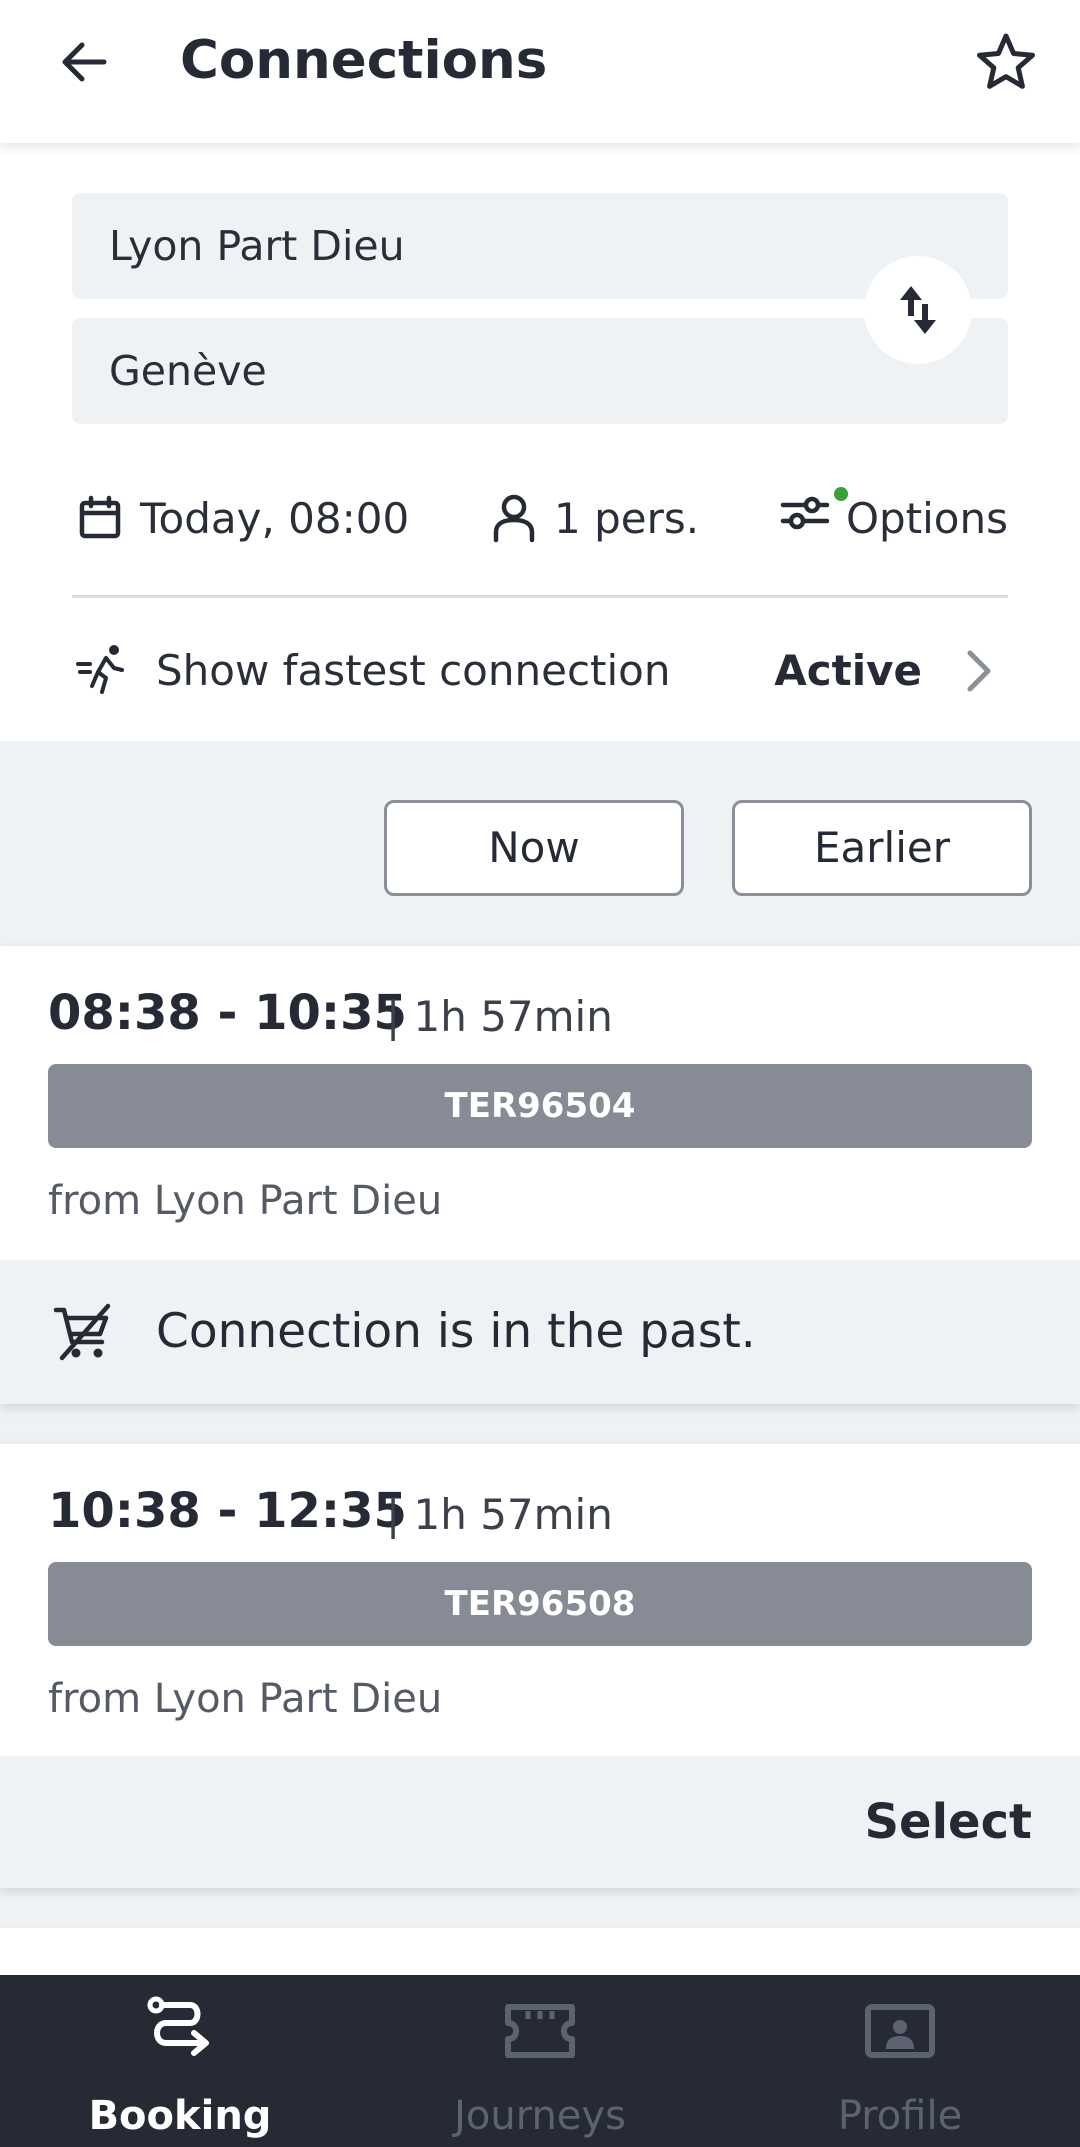 This screenshot has width=1080, height=2147. I want to click on train-badge: TER96508, so click(540, 1604).